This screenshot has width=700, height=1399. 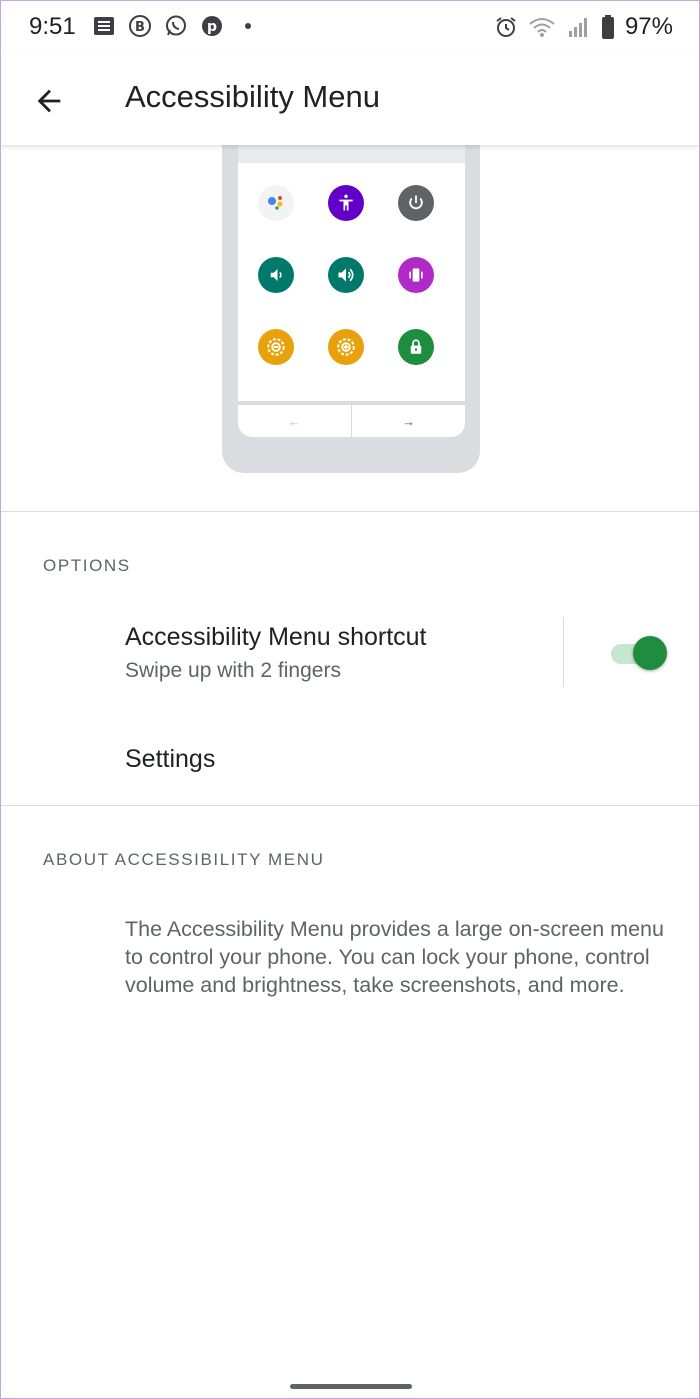 I want to click on phone-nav-bar: ← →, so click(x=351, y=421).